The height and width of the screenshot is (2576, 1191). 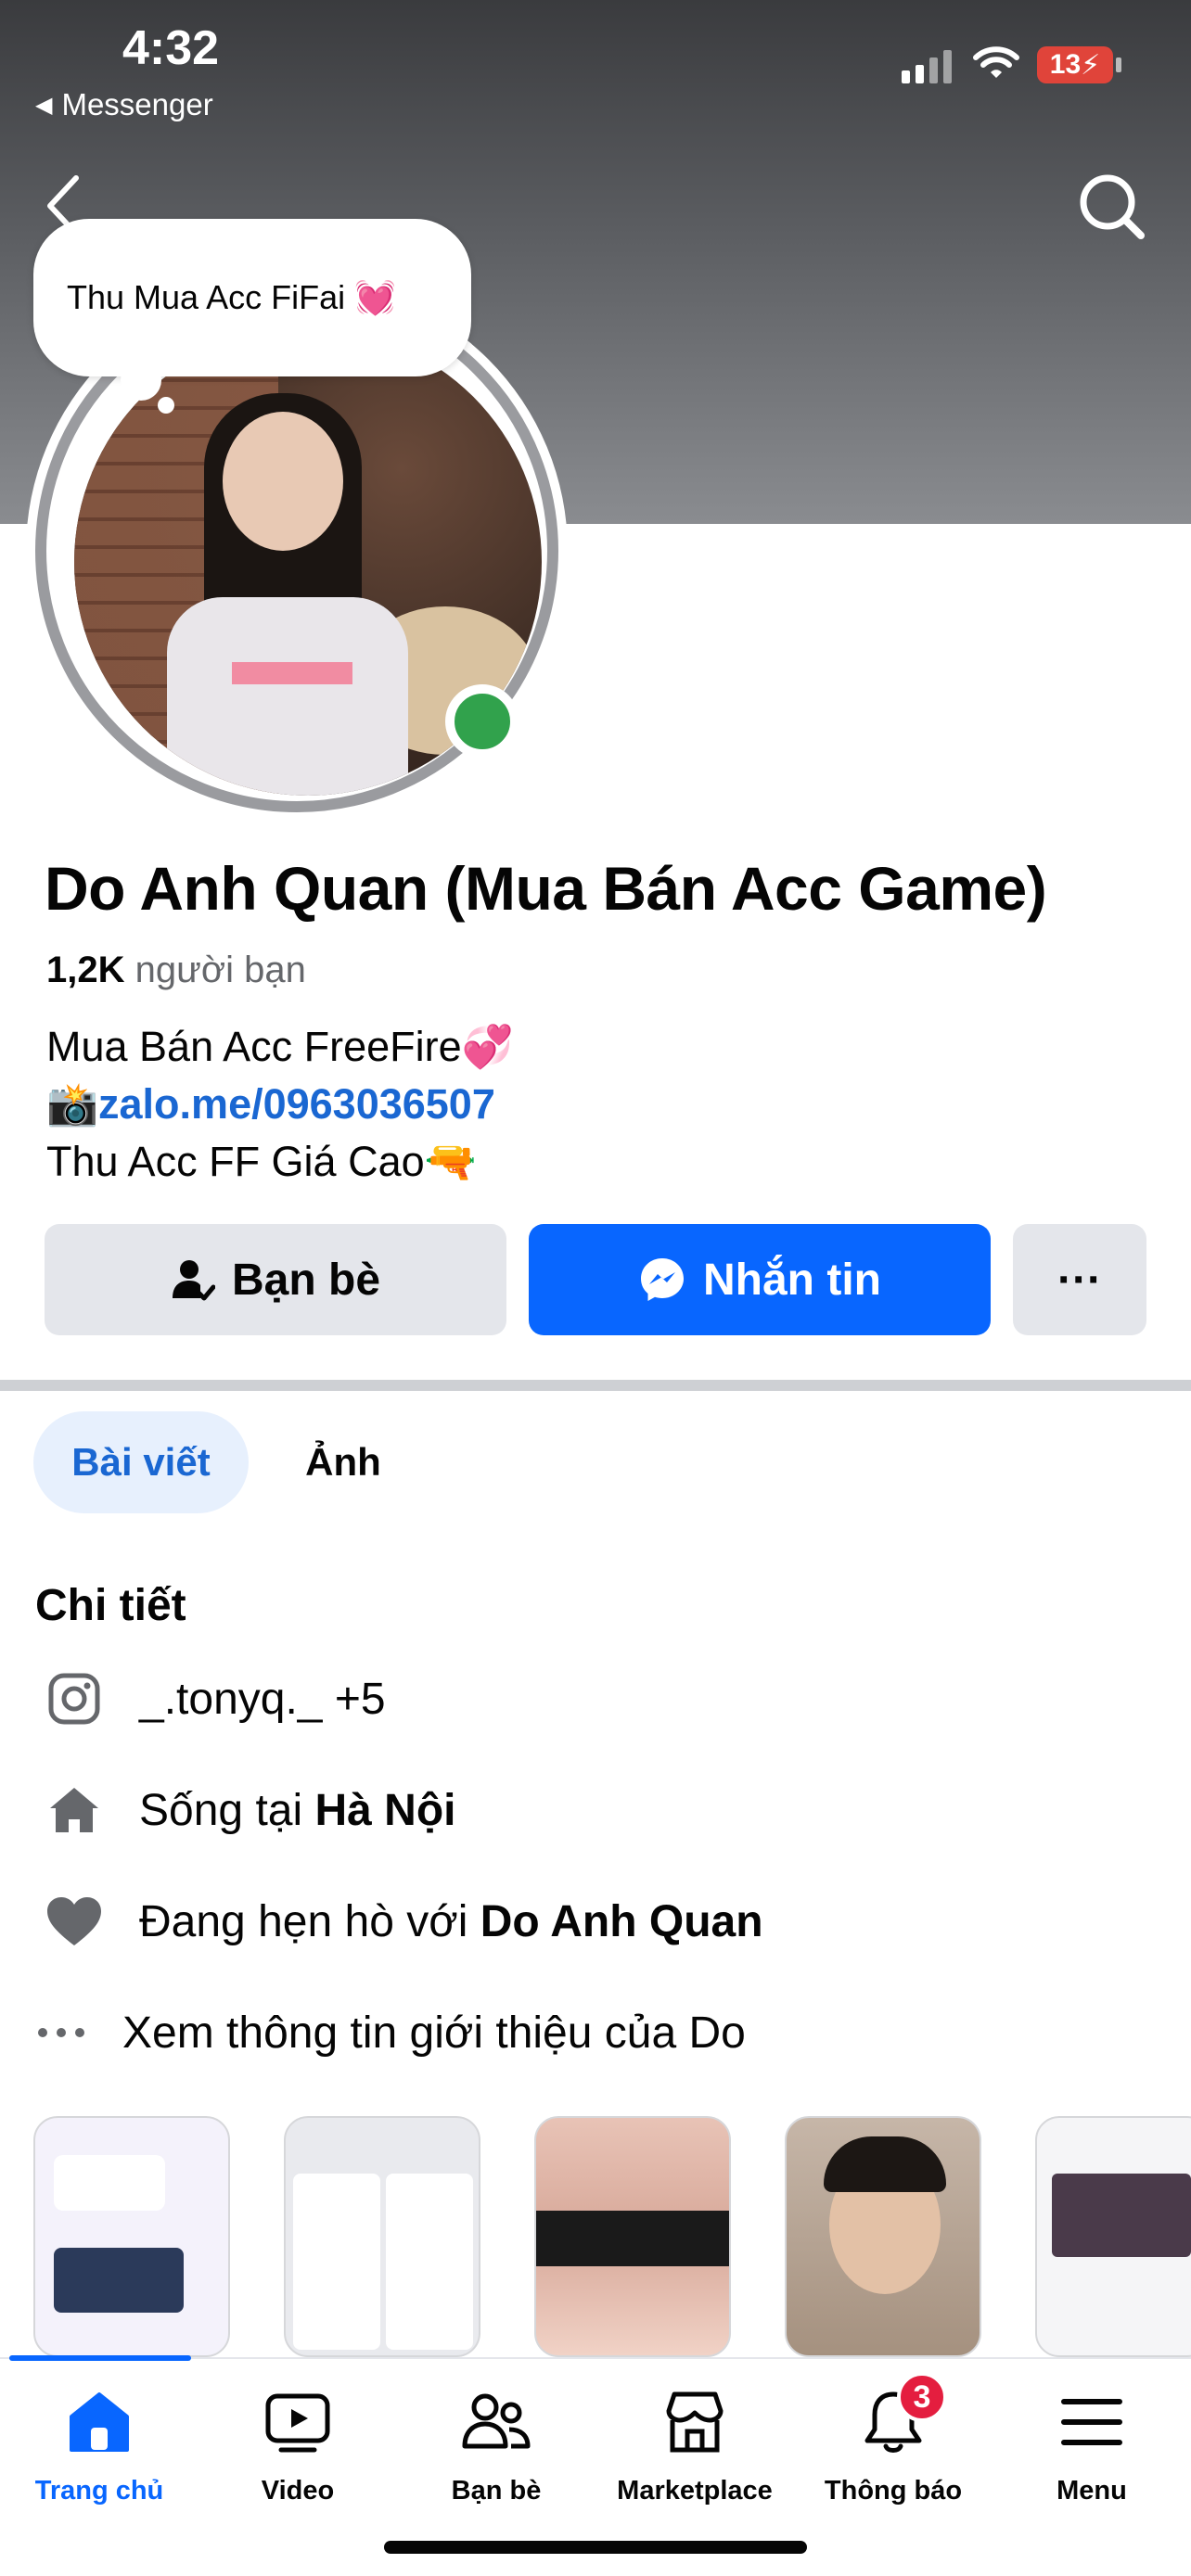 I want to click on messenger-icon, so click(x=662, y=1279).